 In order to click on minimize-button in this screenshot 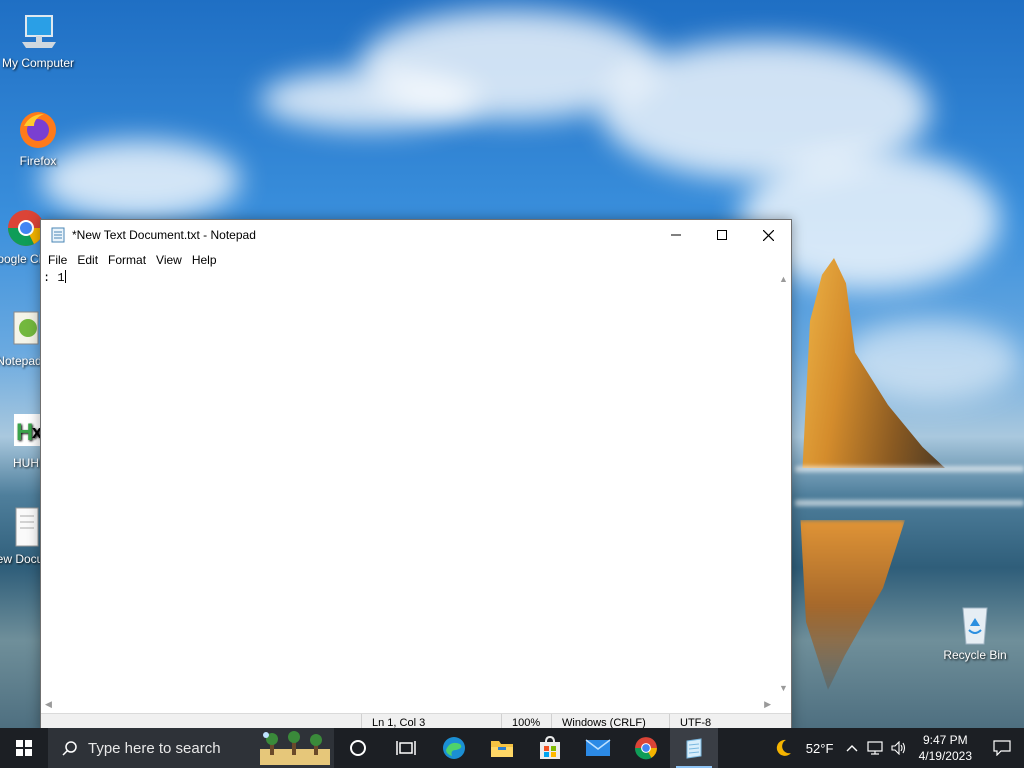, I will do `click(676, 235)`.